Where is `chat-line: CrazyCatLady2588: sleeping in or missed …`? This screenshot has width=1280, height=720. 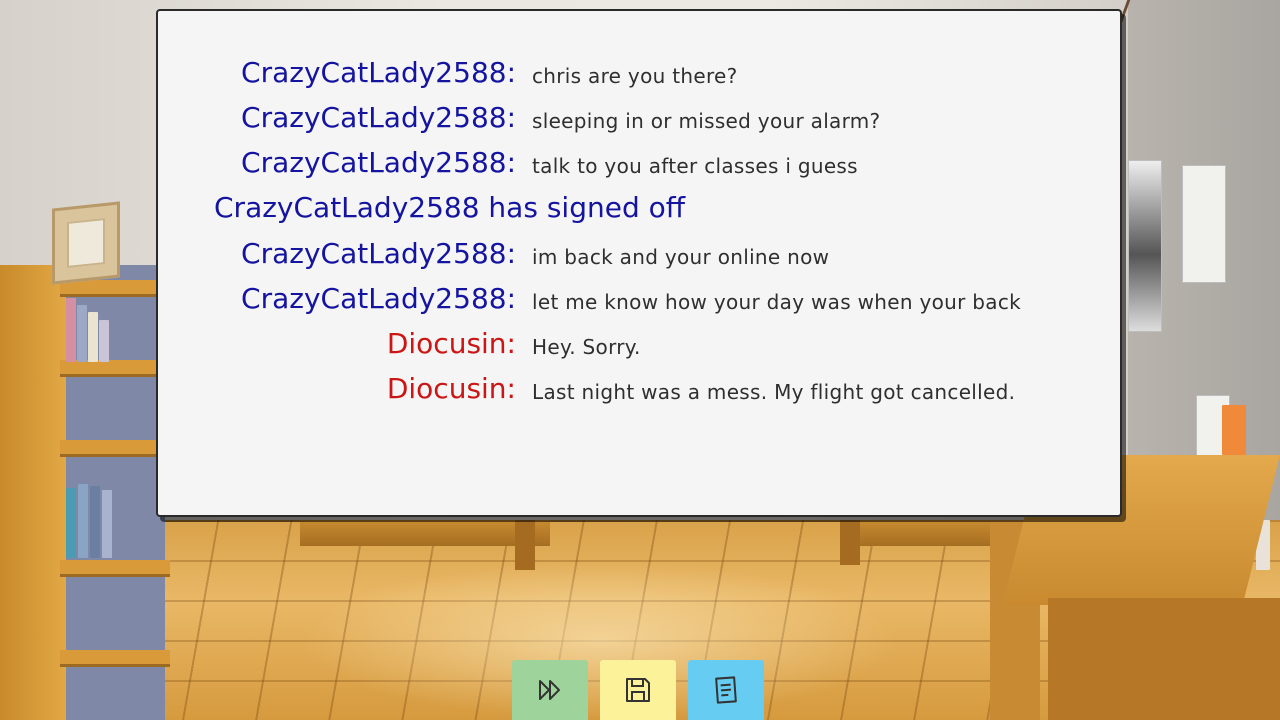
chat-line: CrazyCatLady2588: sleeping in or missed … is located at coordinates (641, 123).